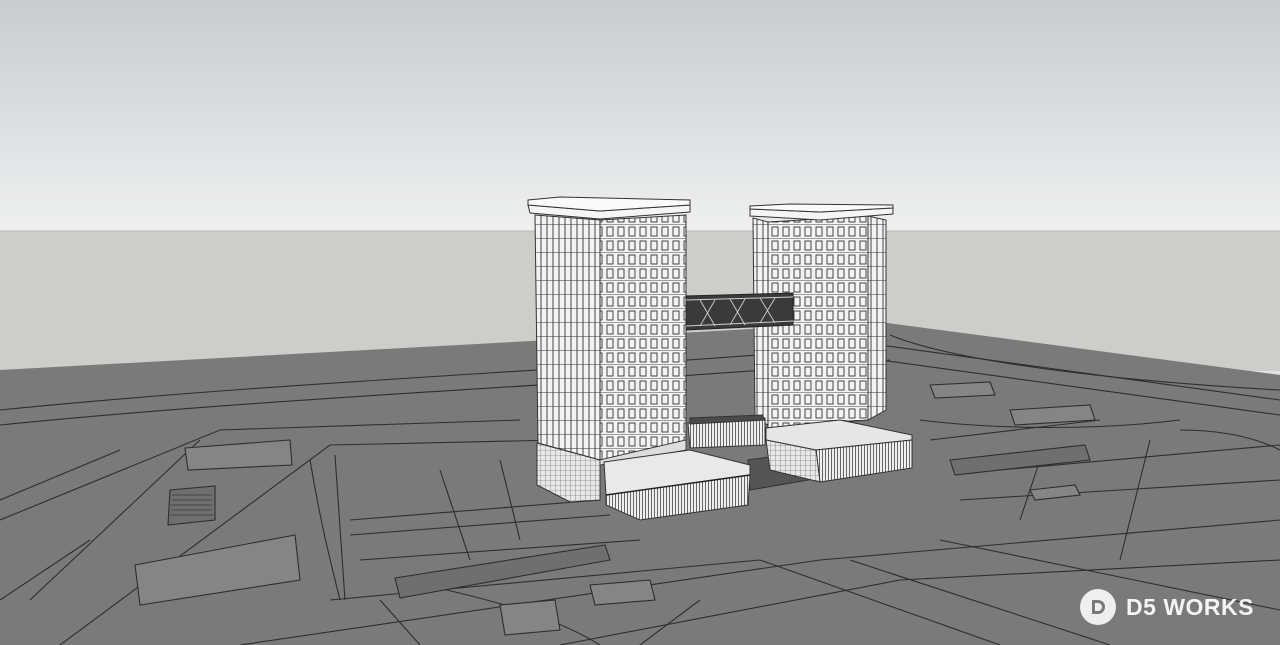 The height and width of the screenshot is (645, 1280). I want to click on watermark-badge: D5 WORKS, so click(1167, 607).